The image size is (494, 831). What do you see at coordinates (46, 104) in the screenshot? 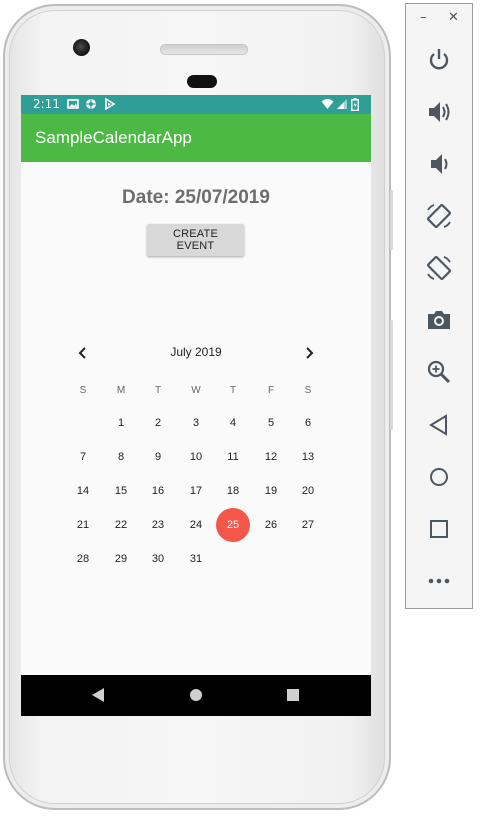
I see `status-time: 2:11` at bounding box center [46, 104].